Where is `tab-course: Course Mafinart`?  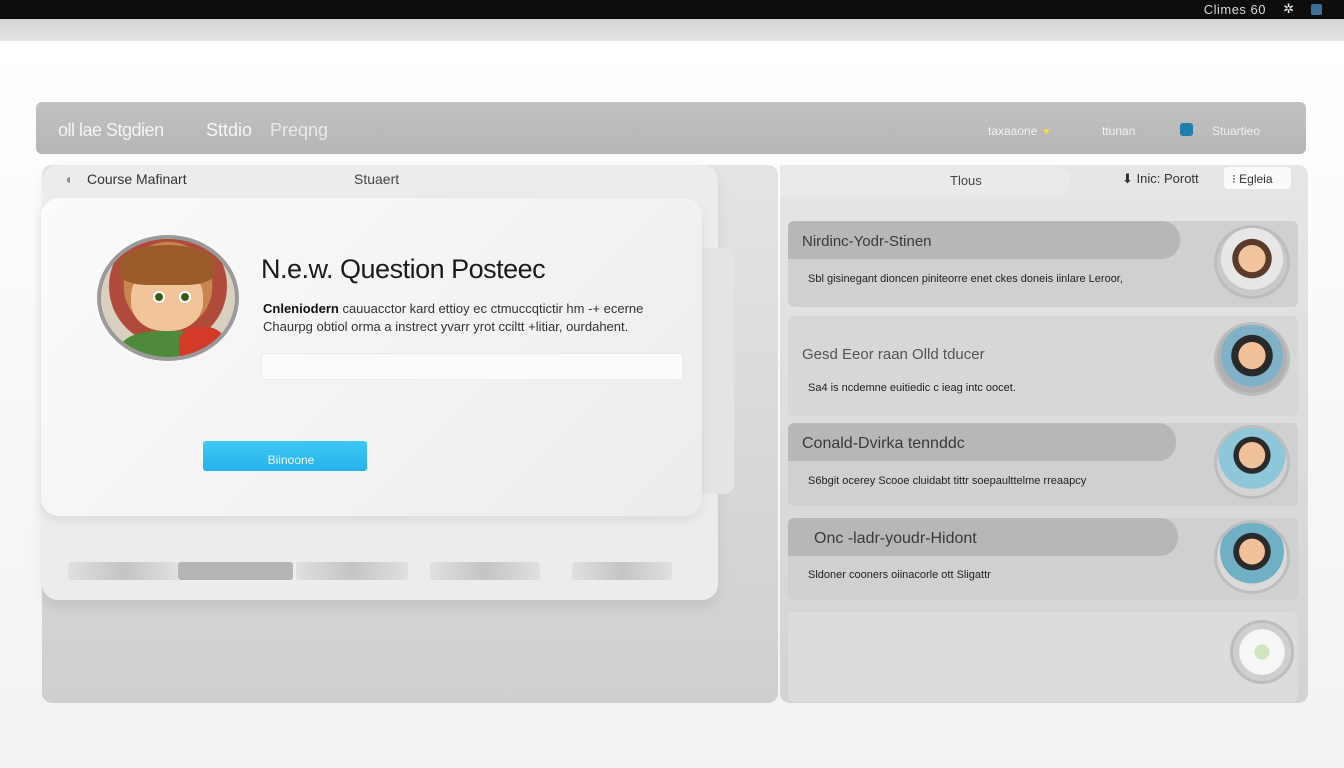 tab-course: Course Mafinart is located at coordinates (137, 179).